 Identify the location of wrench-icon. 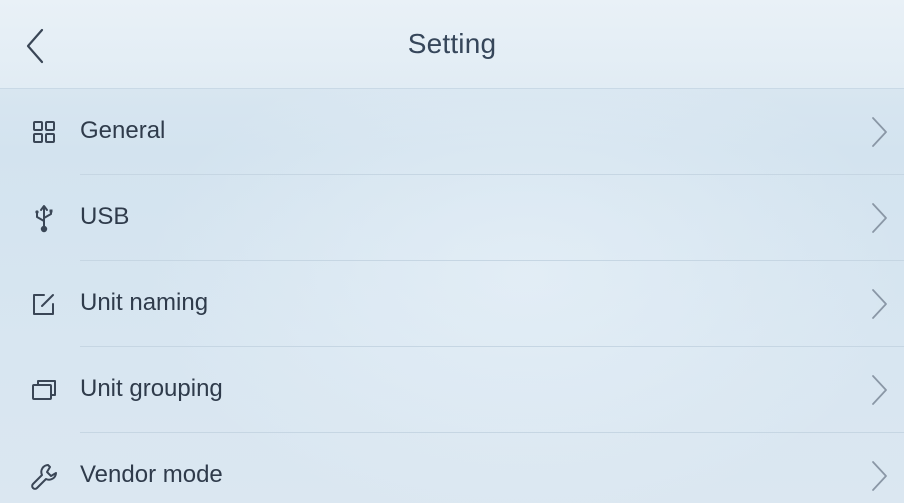
(44, 476).